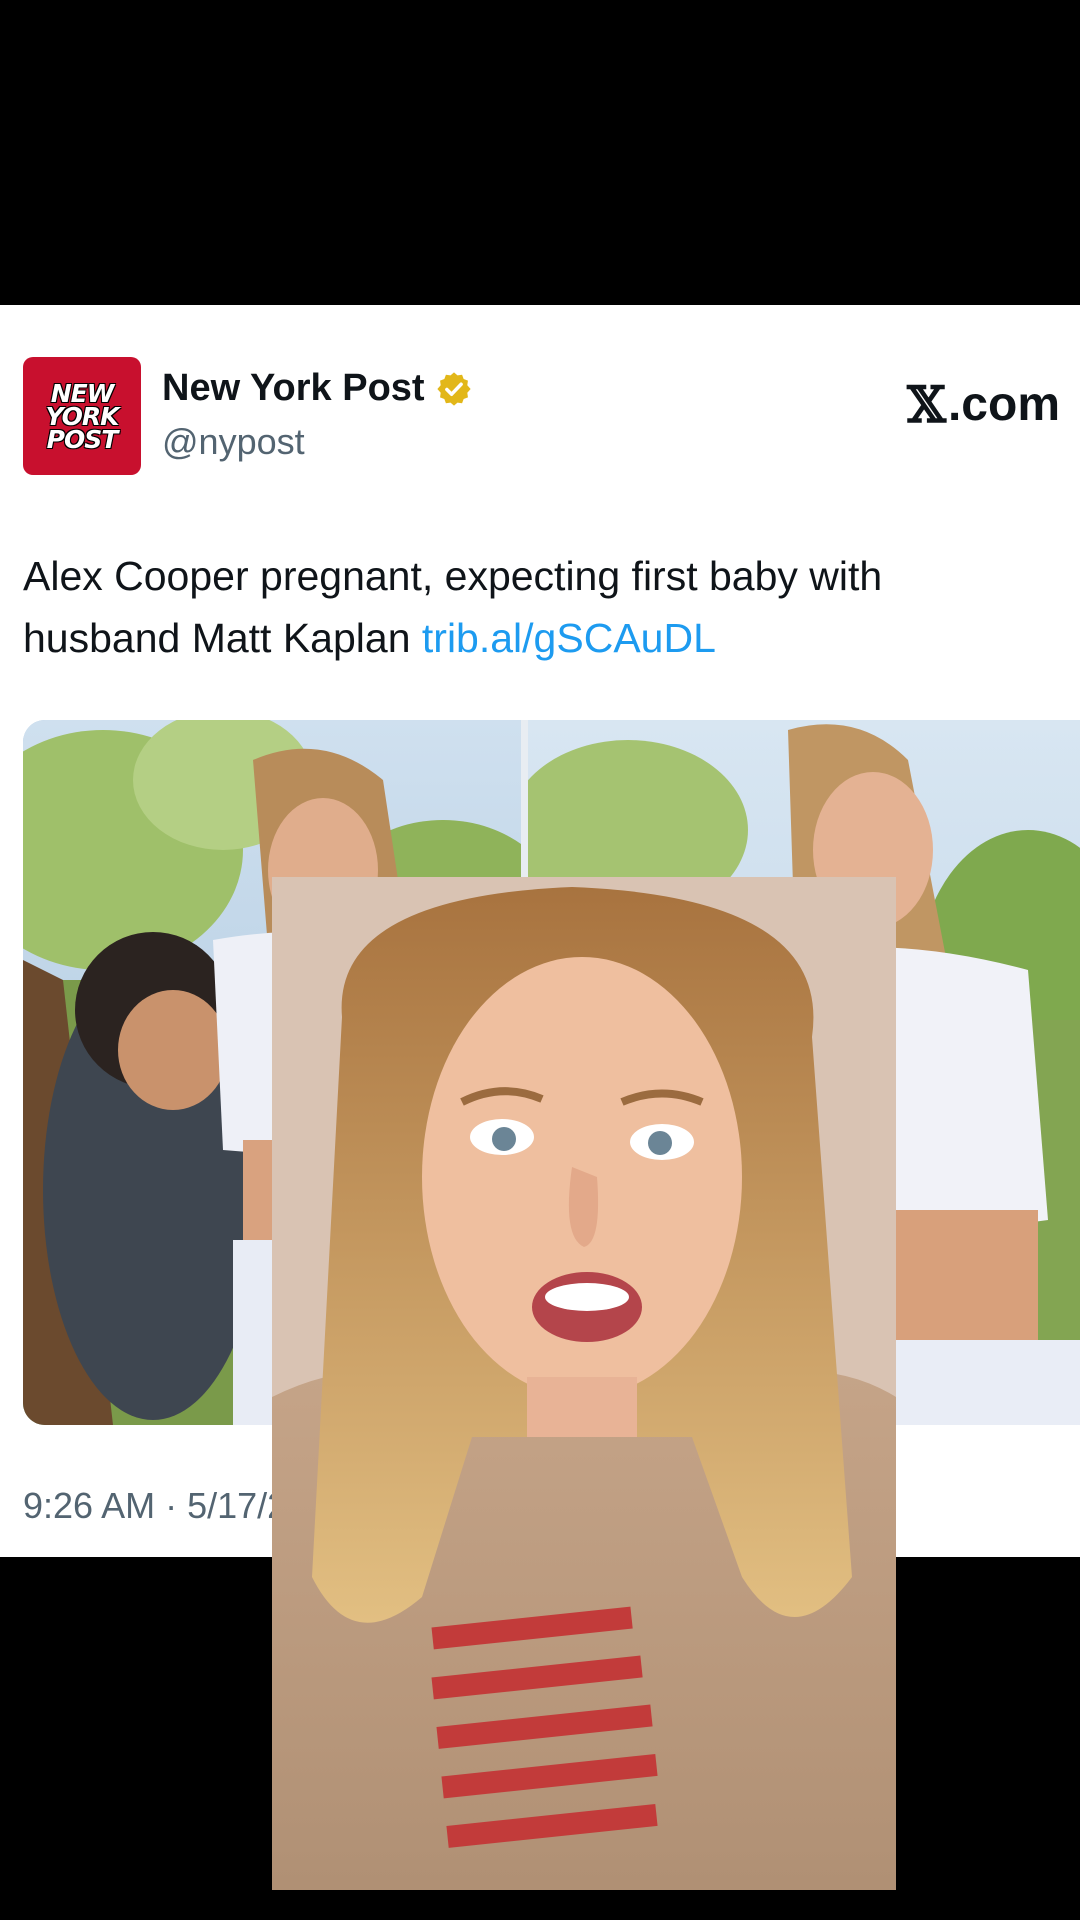  I want to click on avatar: NEW YORK POST, so click(82, 416).